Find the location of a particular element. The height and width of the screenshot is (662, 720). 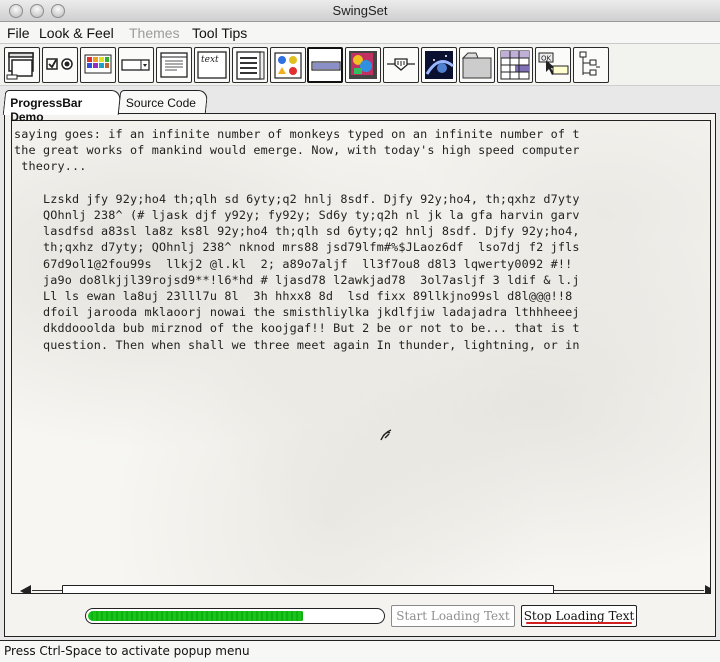

file-chooser-button is located at coordinates (174, 65).